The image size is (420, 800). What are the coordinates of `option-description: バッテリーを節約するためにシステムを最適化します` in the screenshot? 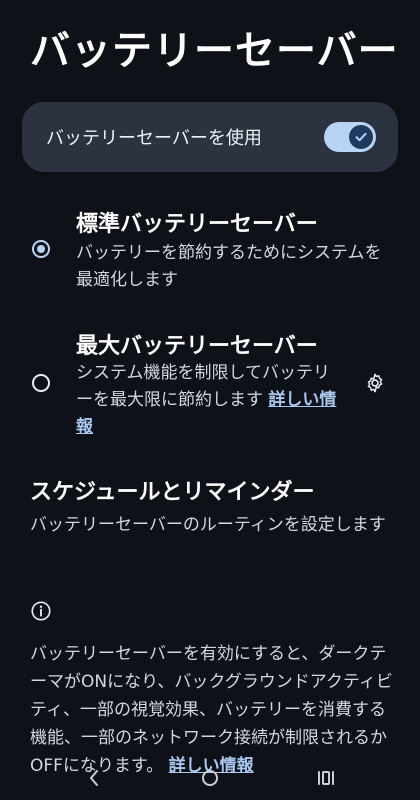 It's located at (229, 266).